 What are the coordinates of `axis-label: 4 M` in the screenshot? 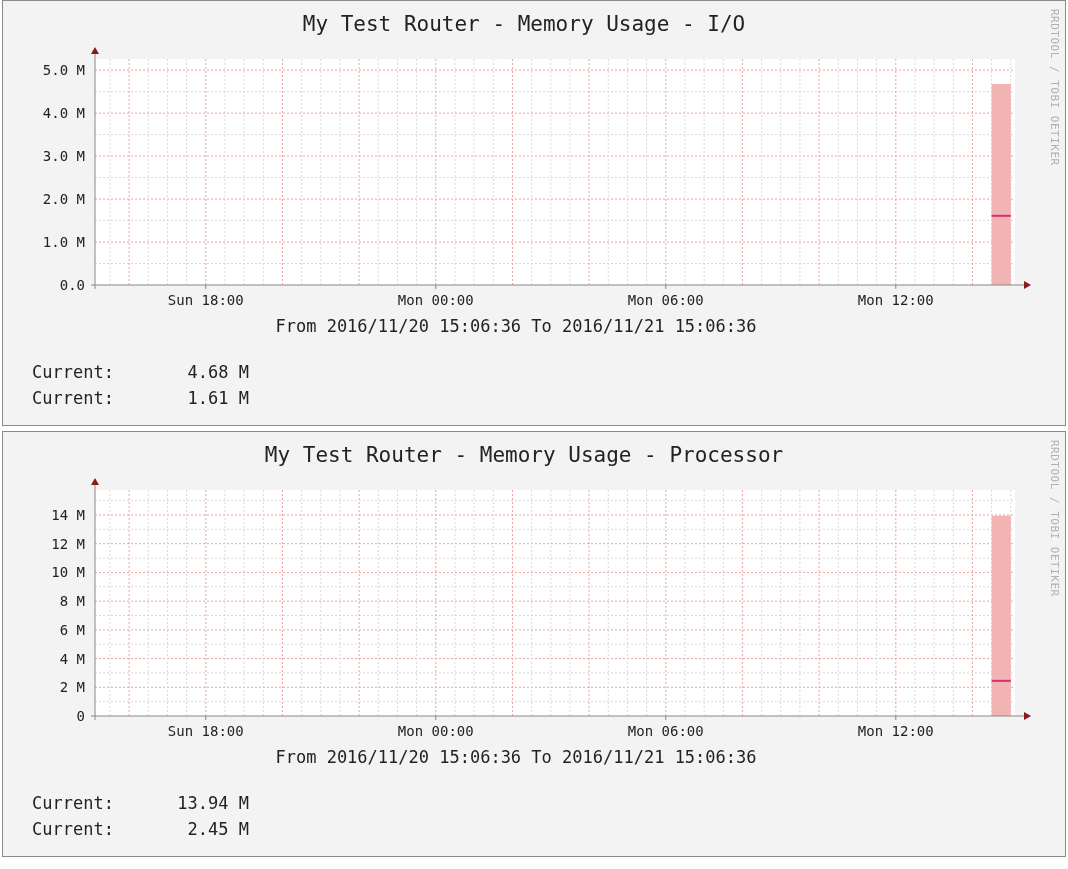 It's located at (72, 658).